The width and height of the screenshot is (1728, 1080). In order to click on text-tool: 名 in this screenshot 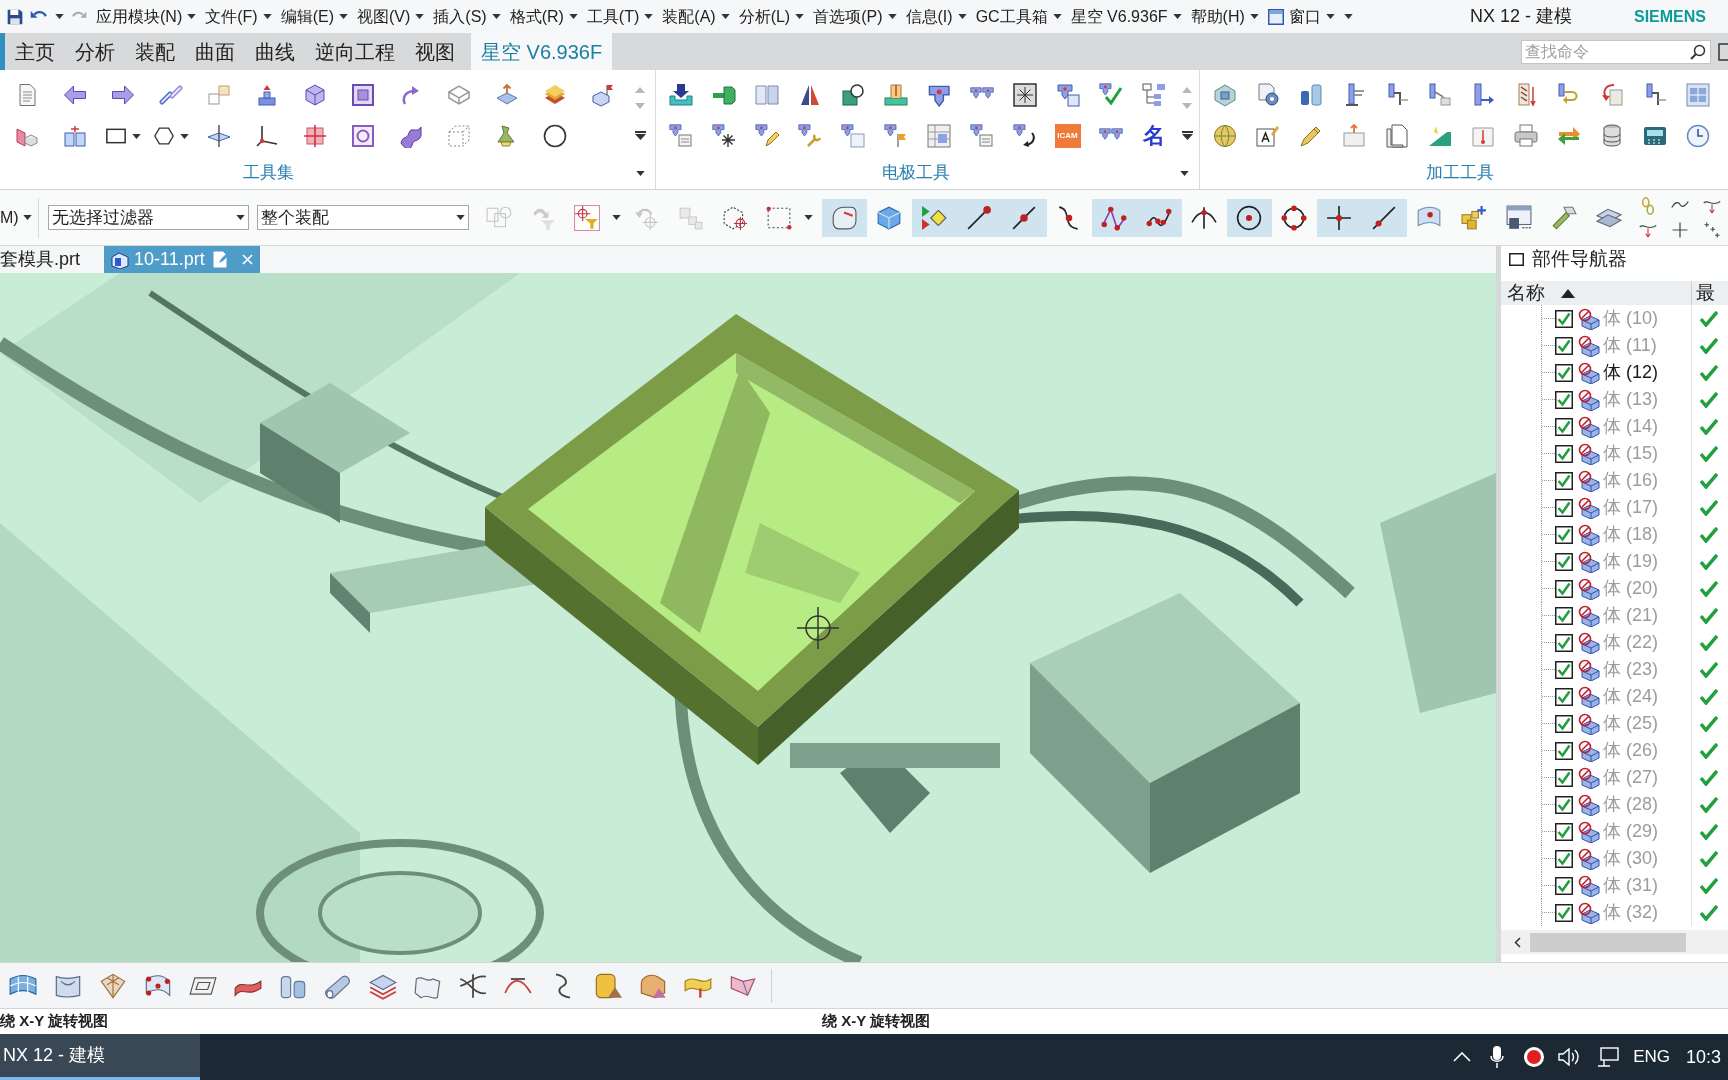, I will do `click(1153, 136)`.